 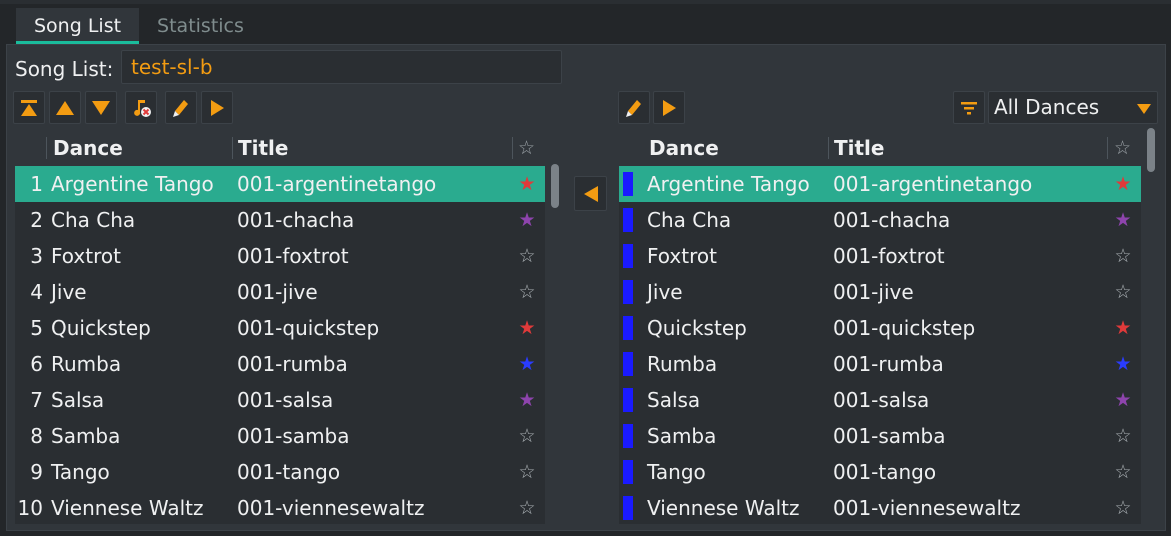 I want to click on dance-cell: Jive, so click(x=69, y=292).